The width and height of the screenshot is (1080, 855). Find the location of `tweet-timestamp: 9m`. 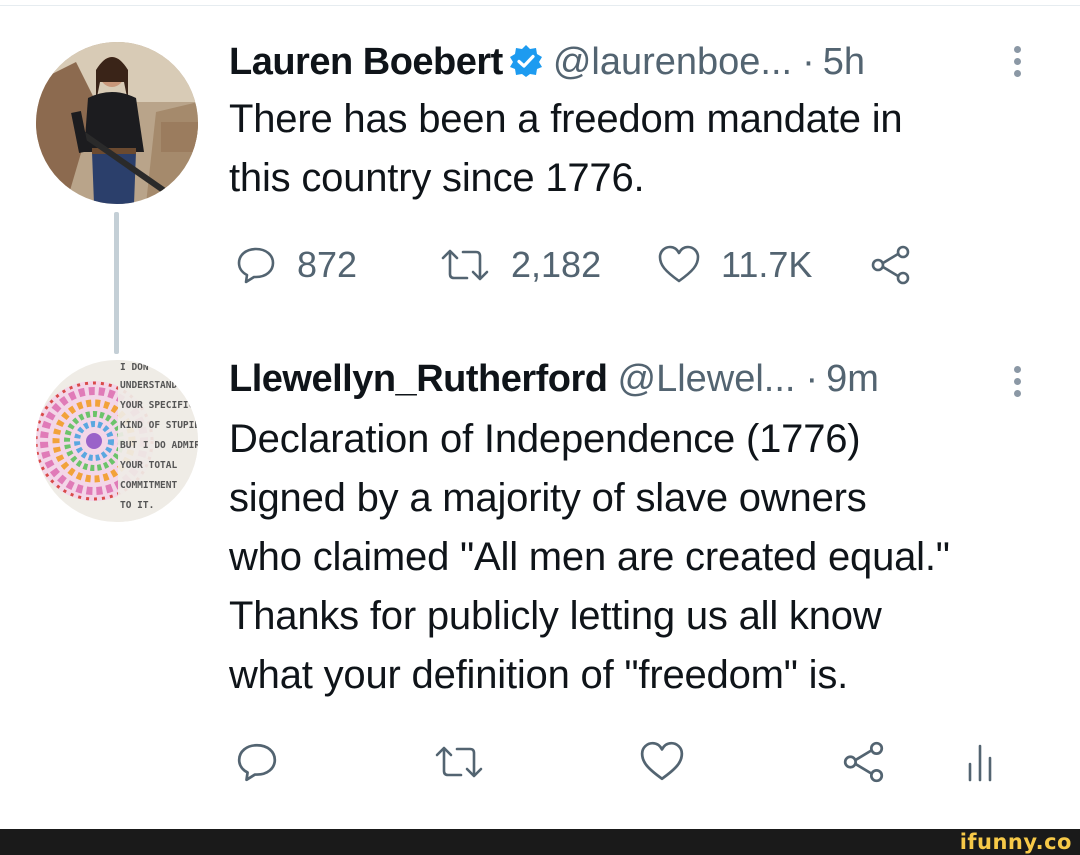

tweet-timestamp: 9m is located at coordinates (852, 379).